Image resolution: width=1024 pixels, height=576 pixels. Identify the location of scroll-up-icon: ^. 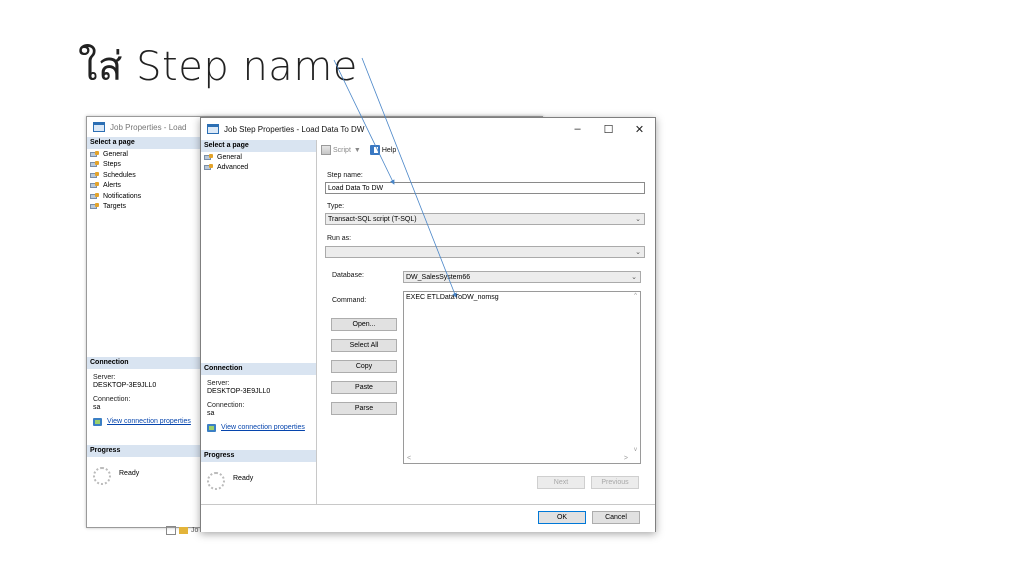
(635, 296).